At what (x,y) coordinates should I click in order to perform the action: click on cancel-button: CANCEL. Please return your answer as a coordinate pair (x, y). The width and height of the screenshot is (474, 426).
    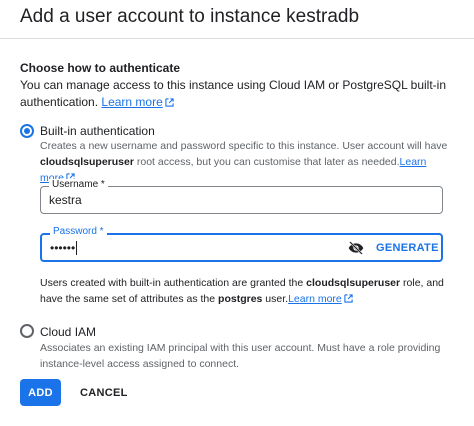
    Looking at the image, I should click on (104, 392).